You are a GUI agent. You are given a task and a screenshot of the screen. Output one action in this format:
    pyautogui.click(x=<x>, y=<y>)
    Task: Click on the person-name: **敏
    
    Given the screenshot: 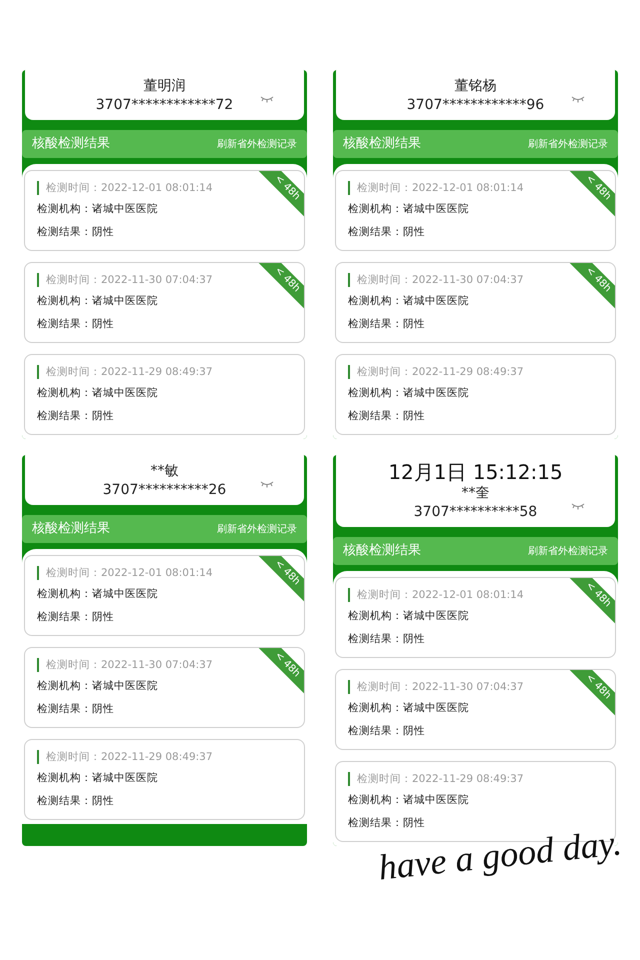 What is the action you would take?
    pyautogui.click(x=164, y=471)
    